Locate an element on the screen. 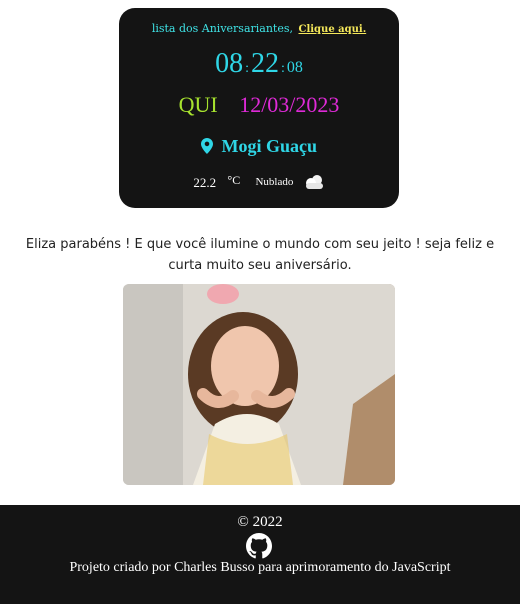 The width and height of the screenshot is (520, 604). birthday-list-line: lista dos Aniversariantes, Clique aqui. is located at coordinates (259, 28).